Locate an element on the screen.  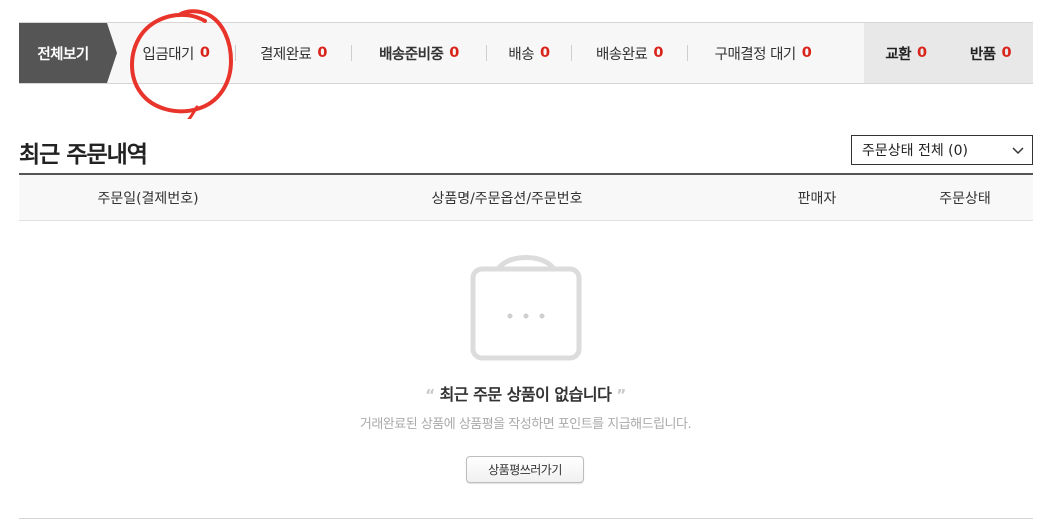
empty-state-description: 거래완료된 상품에 상품평을 작성하면 포인트를 지급해드립니다. is located at coordinates (525, 424).